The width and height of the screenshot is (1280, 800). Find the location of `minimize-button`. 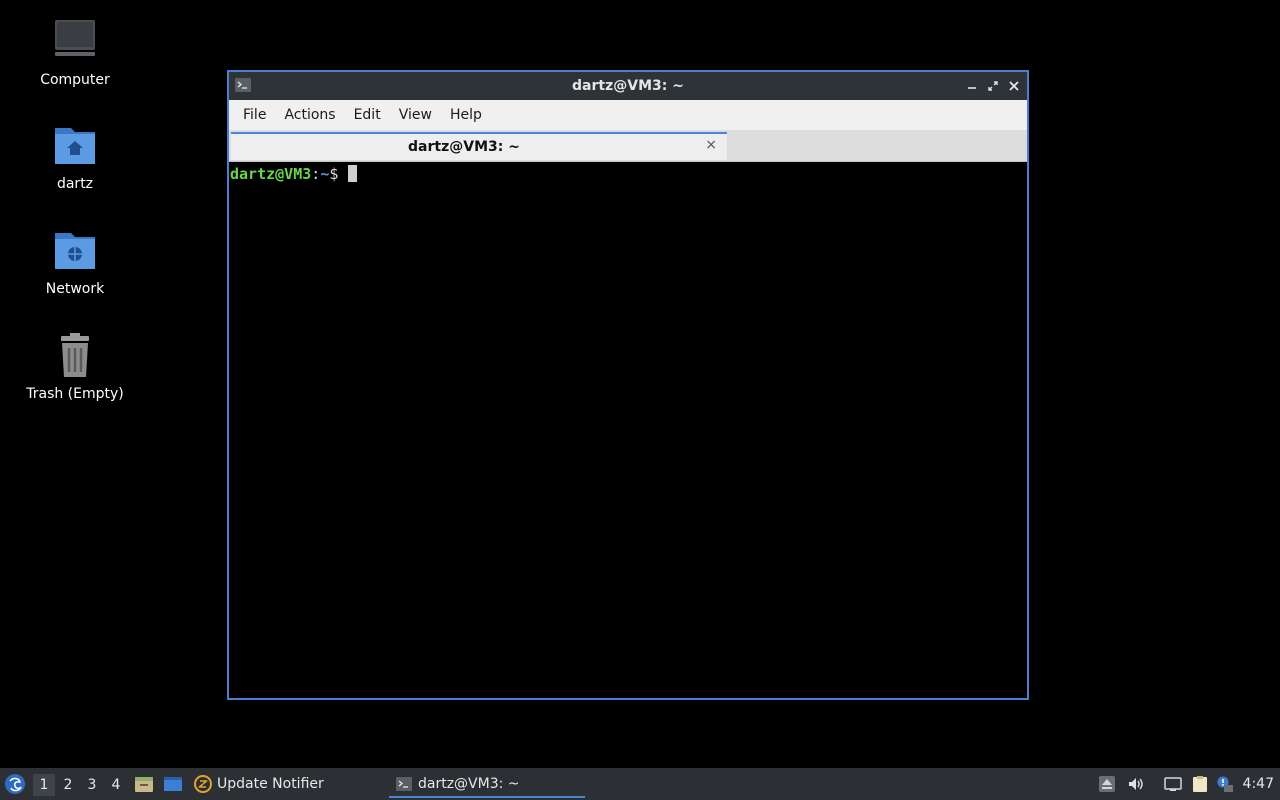

minimize-button is located at coordinates (972, 86).